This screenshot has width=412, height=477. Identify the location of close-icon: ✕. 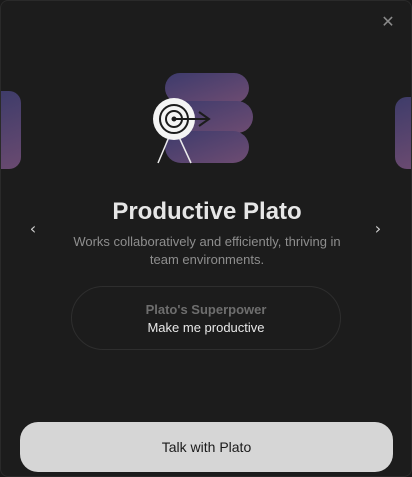
(388, 22).